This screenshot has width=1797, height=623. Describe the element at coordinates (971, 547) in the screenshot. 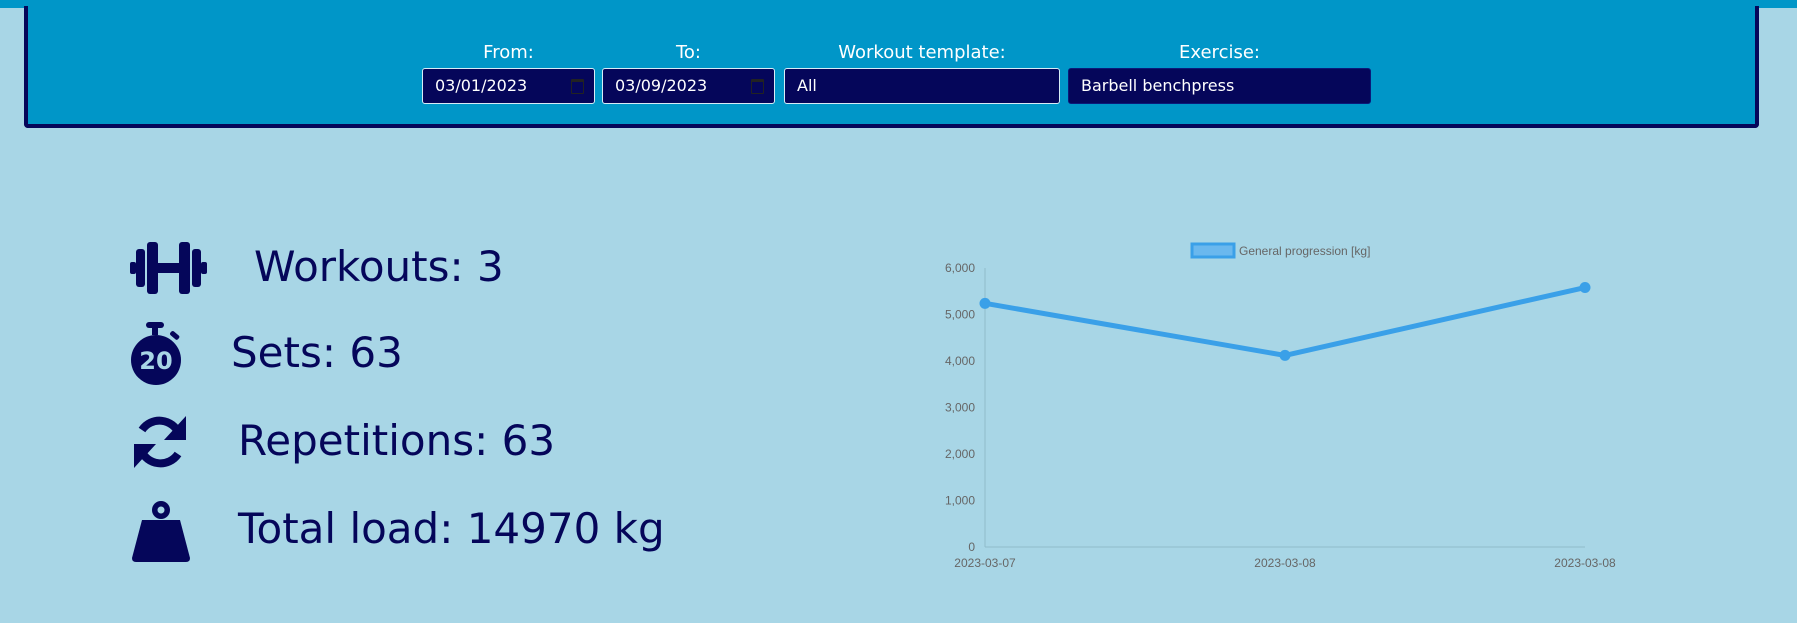

I see `y-tick-label: 0` at that location.